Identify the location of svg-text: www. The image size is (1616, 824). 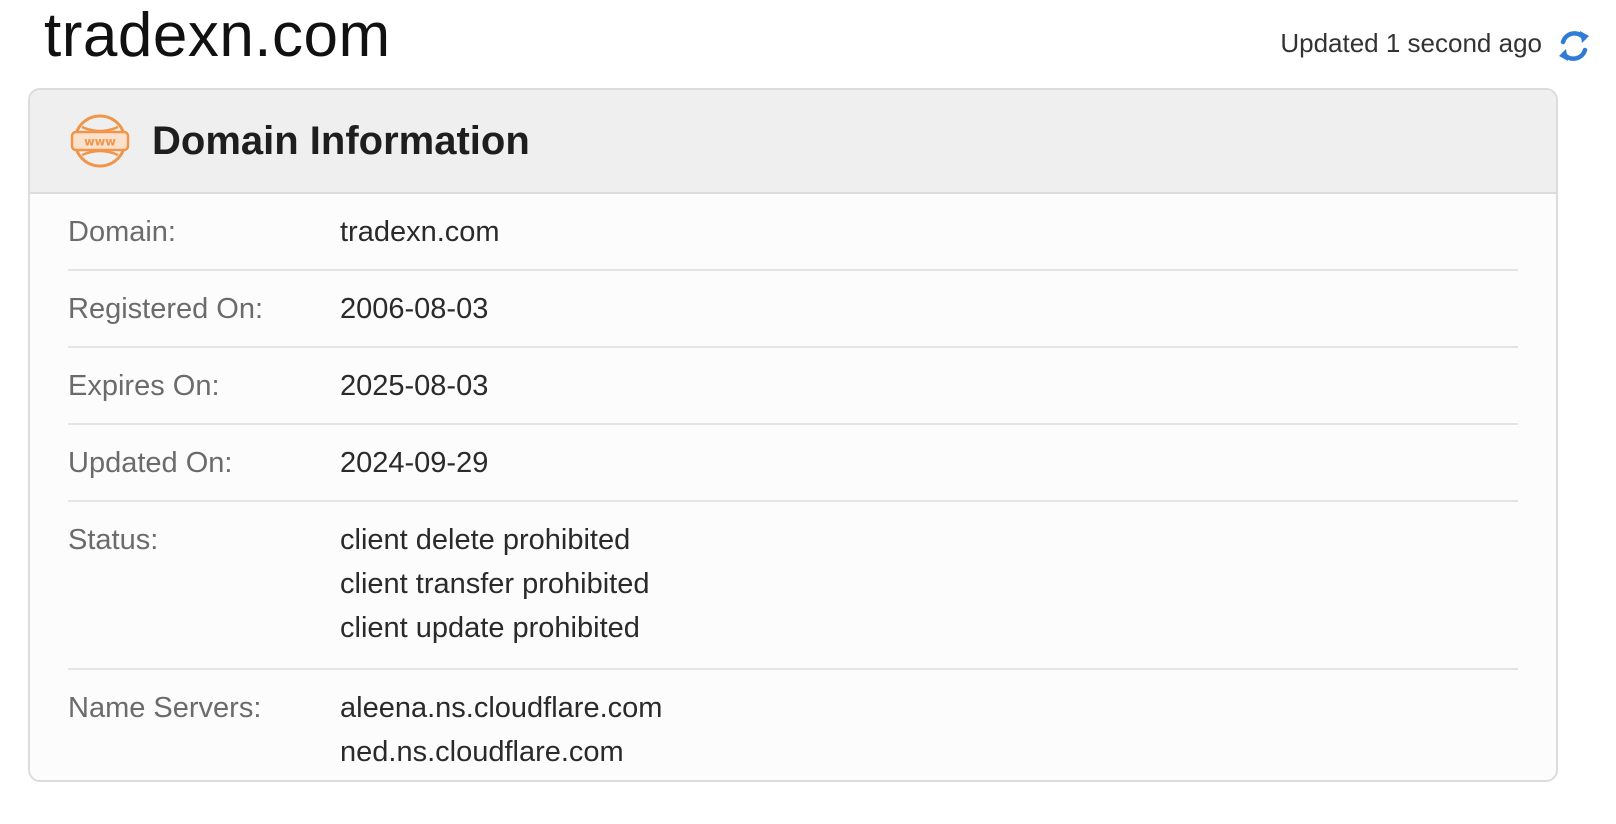
(100, 142).